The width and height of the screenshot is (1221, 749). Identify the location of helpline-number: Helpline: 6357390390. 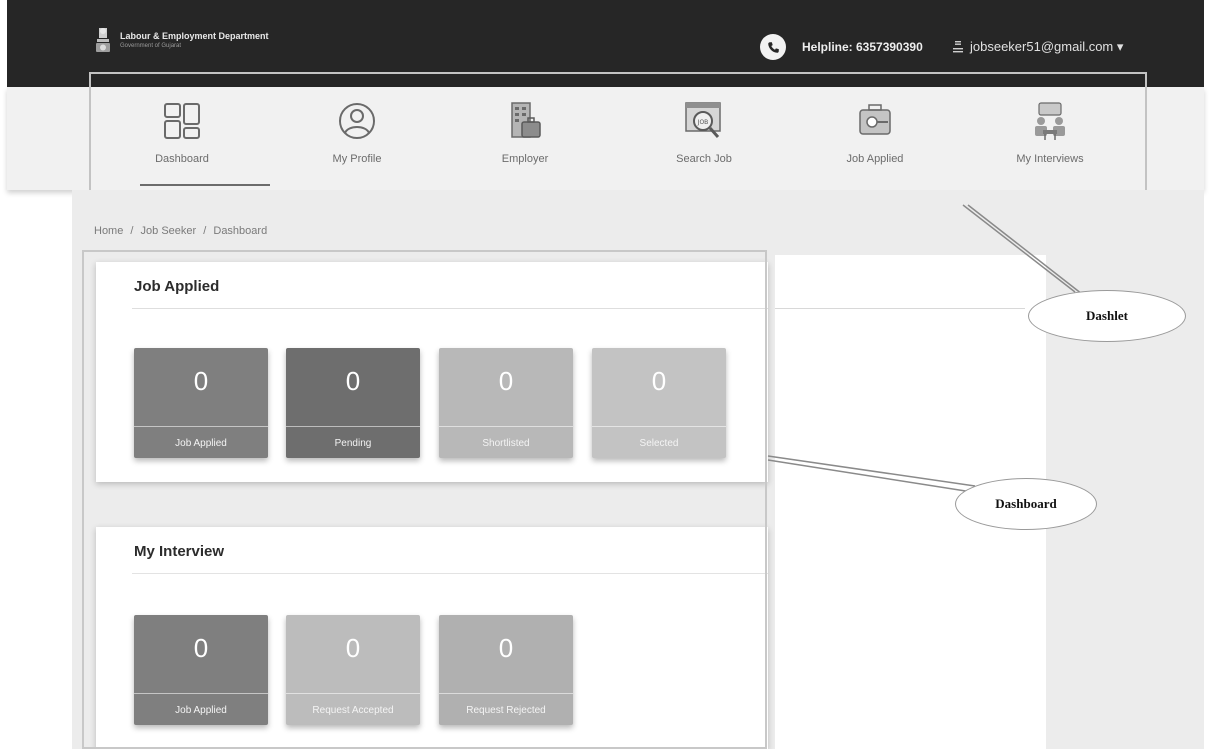
(862, 47).